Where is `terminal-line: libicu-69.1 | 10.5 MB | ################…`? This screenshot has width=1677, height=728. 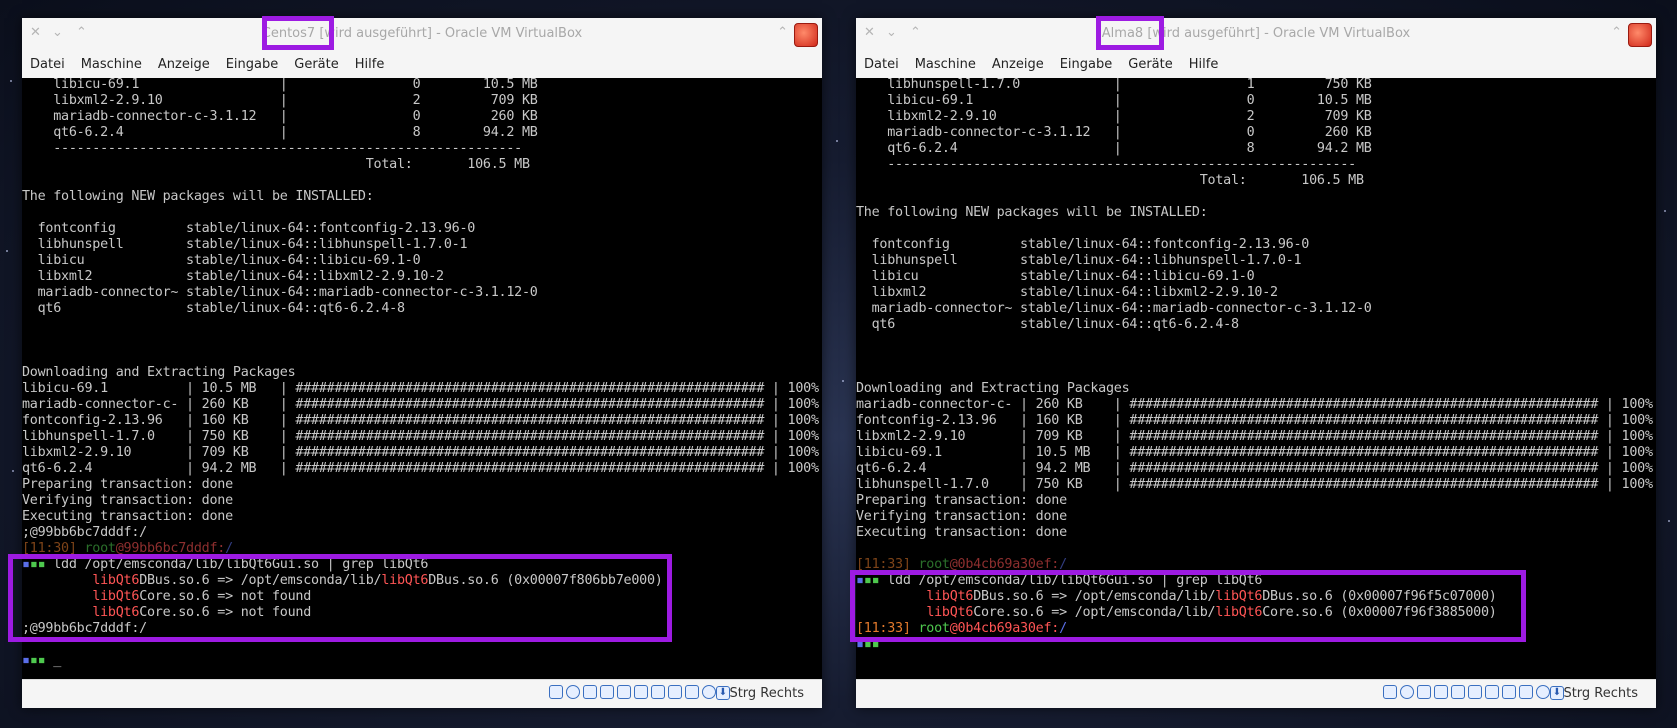
terminal-line: libicu-69.1 | 10.5 MB | ################… is located at coordinates (420, 388).